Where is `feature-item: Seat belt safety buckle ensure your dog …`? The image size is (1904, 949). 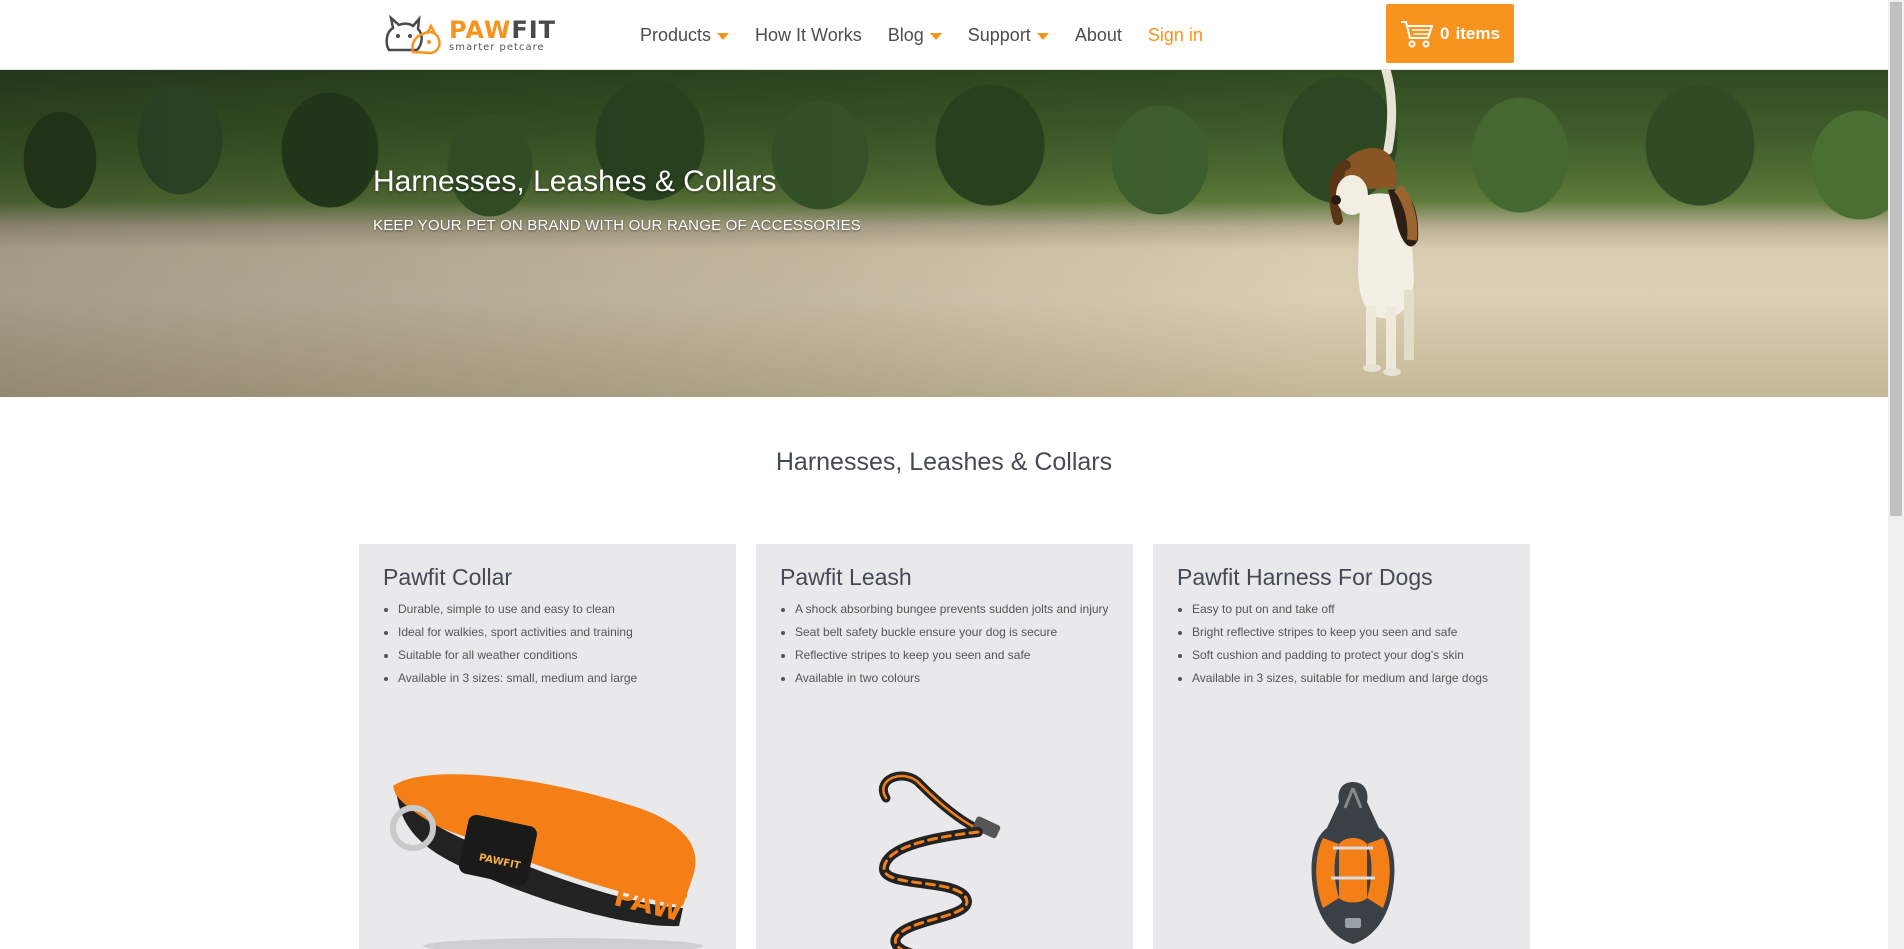
feature-item: Seat belt safety buckle ensure your dog … is located at coordinates (952, 632).